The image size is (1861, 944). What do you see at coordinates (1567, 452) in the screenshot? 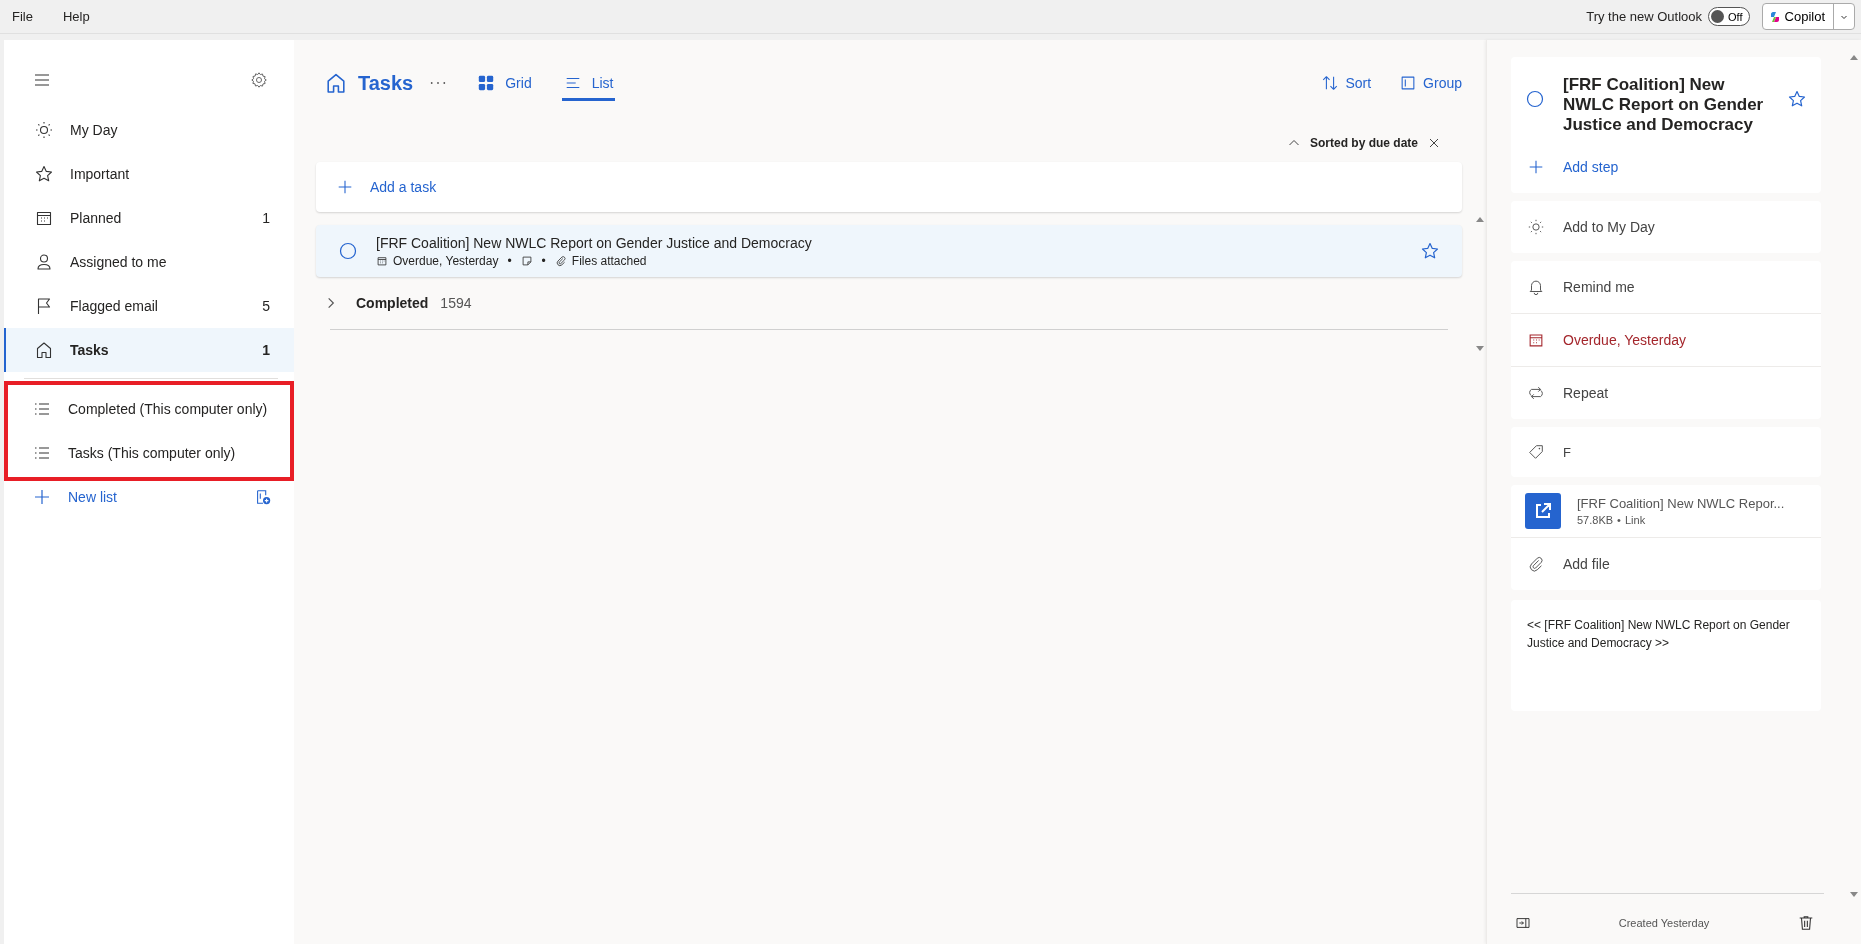
I see `category-field: F` at bounding box center [1567, 452].